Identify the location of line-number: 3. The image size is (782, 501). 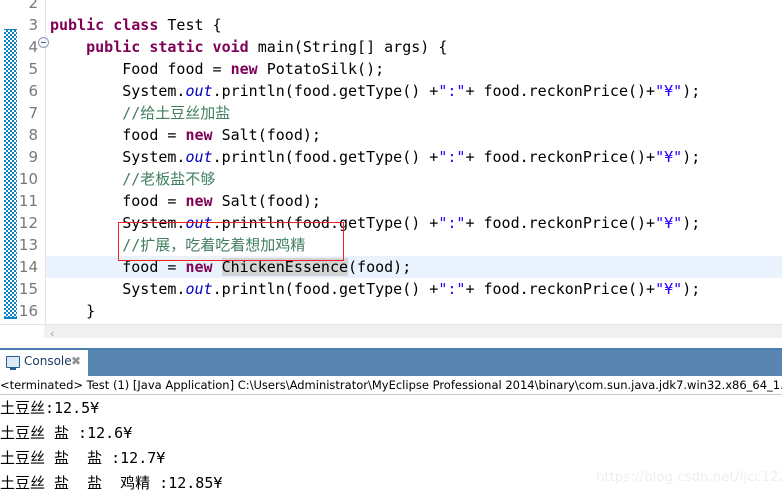
(33, 25).